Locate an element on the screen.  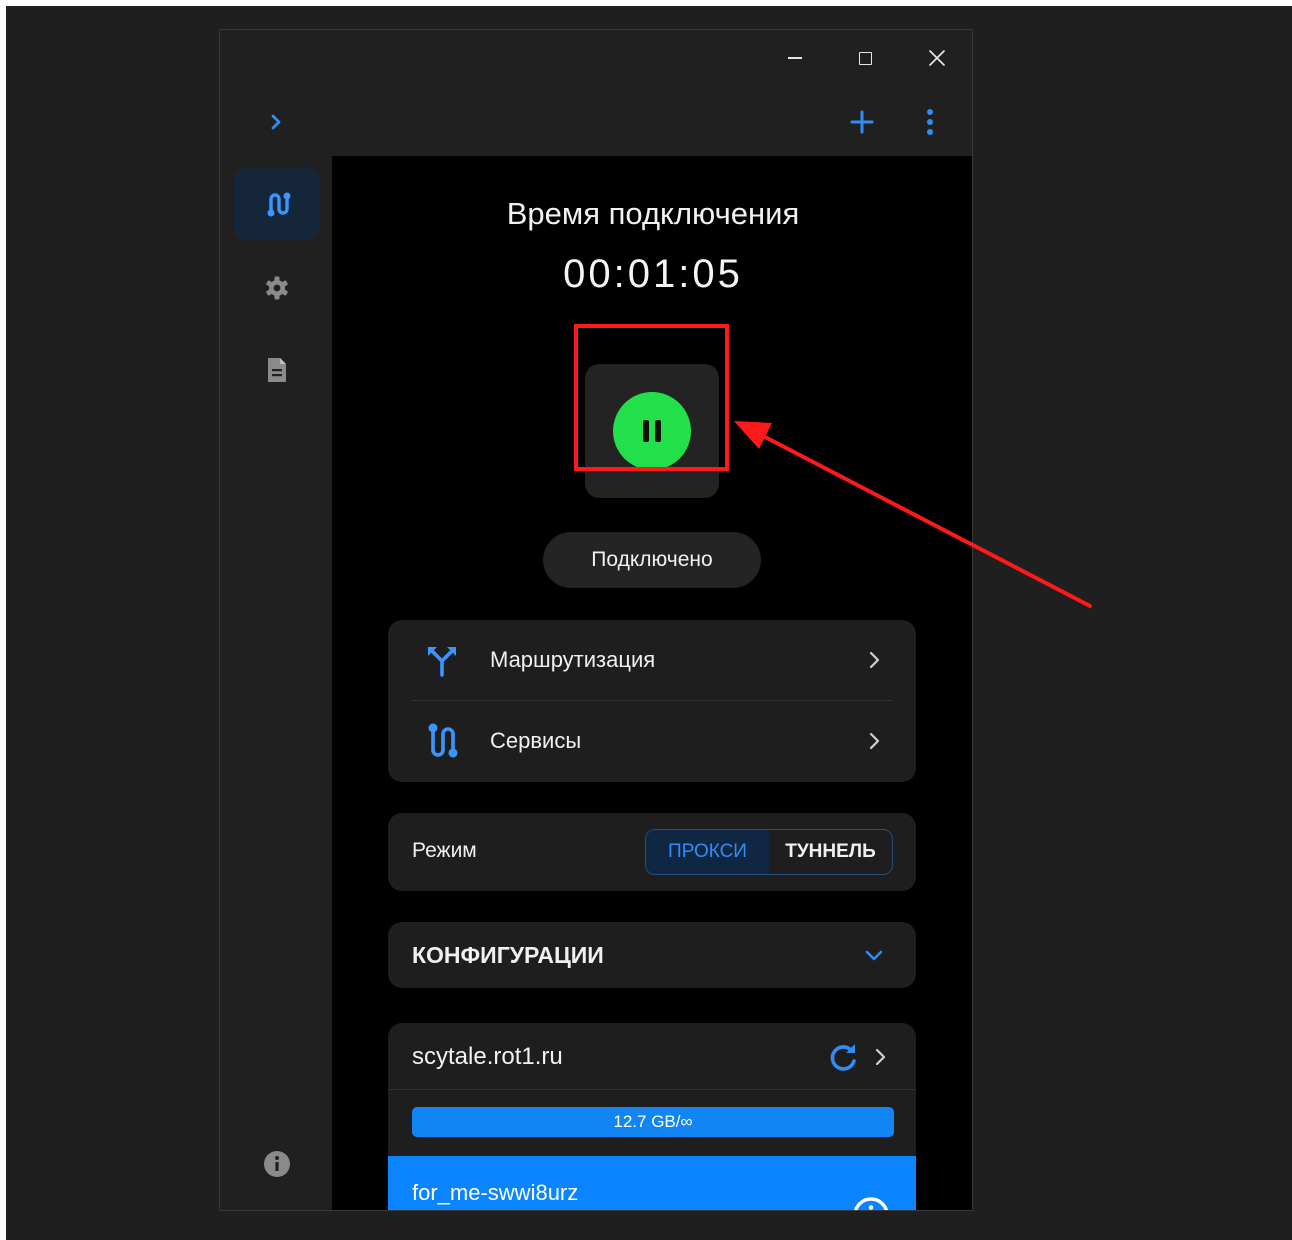
minimize-button is located at coordinates (795, 58).